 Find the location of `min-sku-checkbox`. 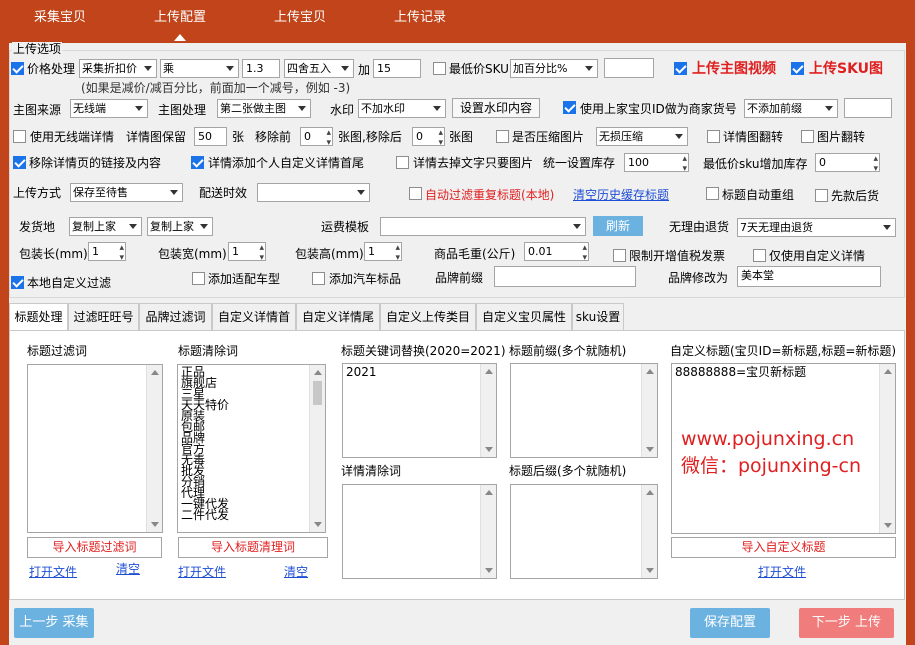

min-sku-checkbox is located at coordinates (439, 68).